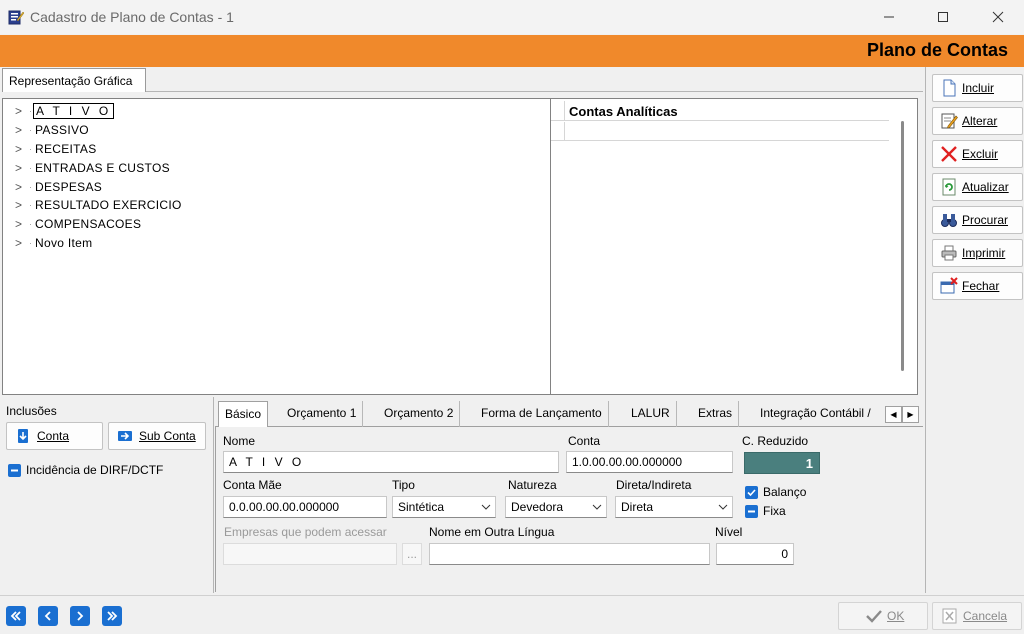  What do you see at coordinates (623, 111) in the screenshot?
I see `column-header-contas-analiticas: Contas Analíticas` at bounding box center [623, 111].